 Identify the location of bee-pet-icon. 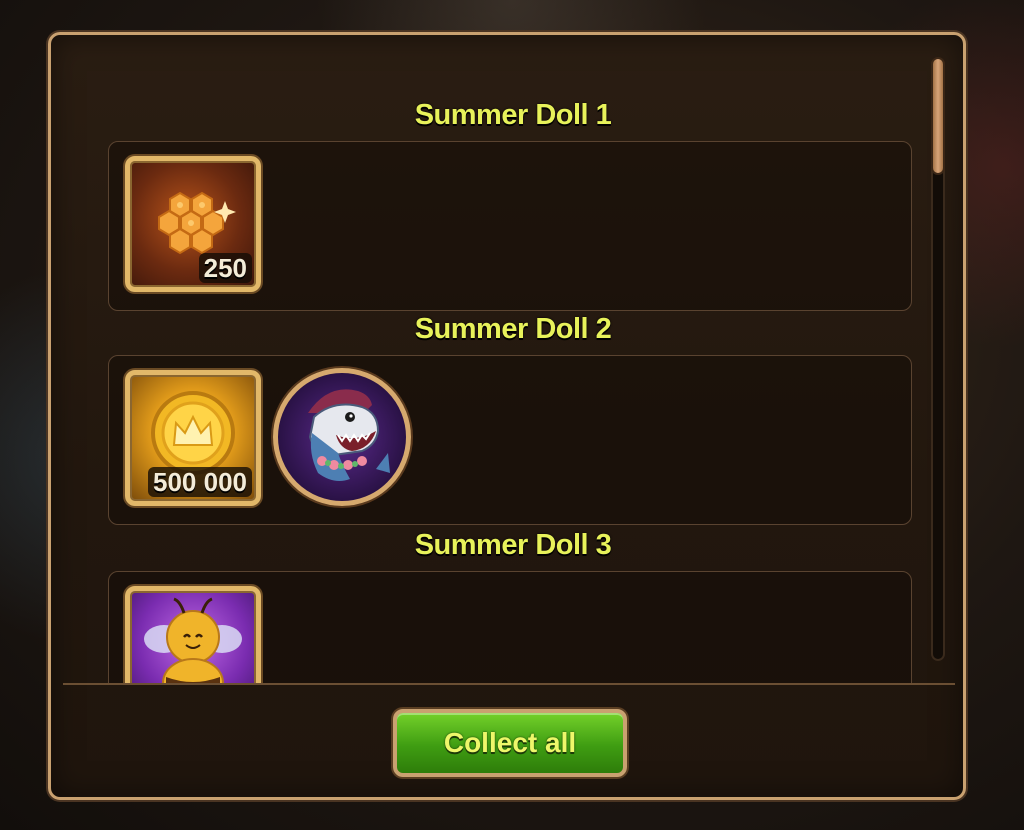
(193, 640).